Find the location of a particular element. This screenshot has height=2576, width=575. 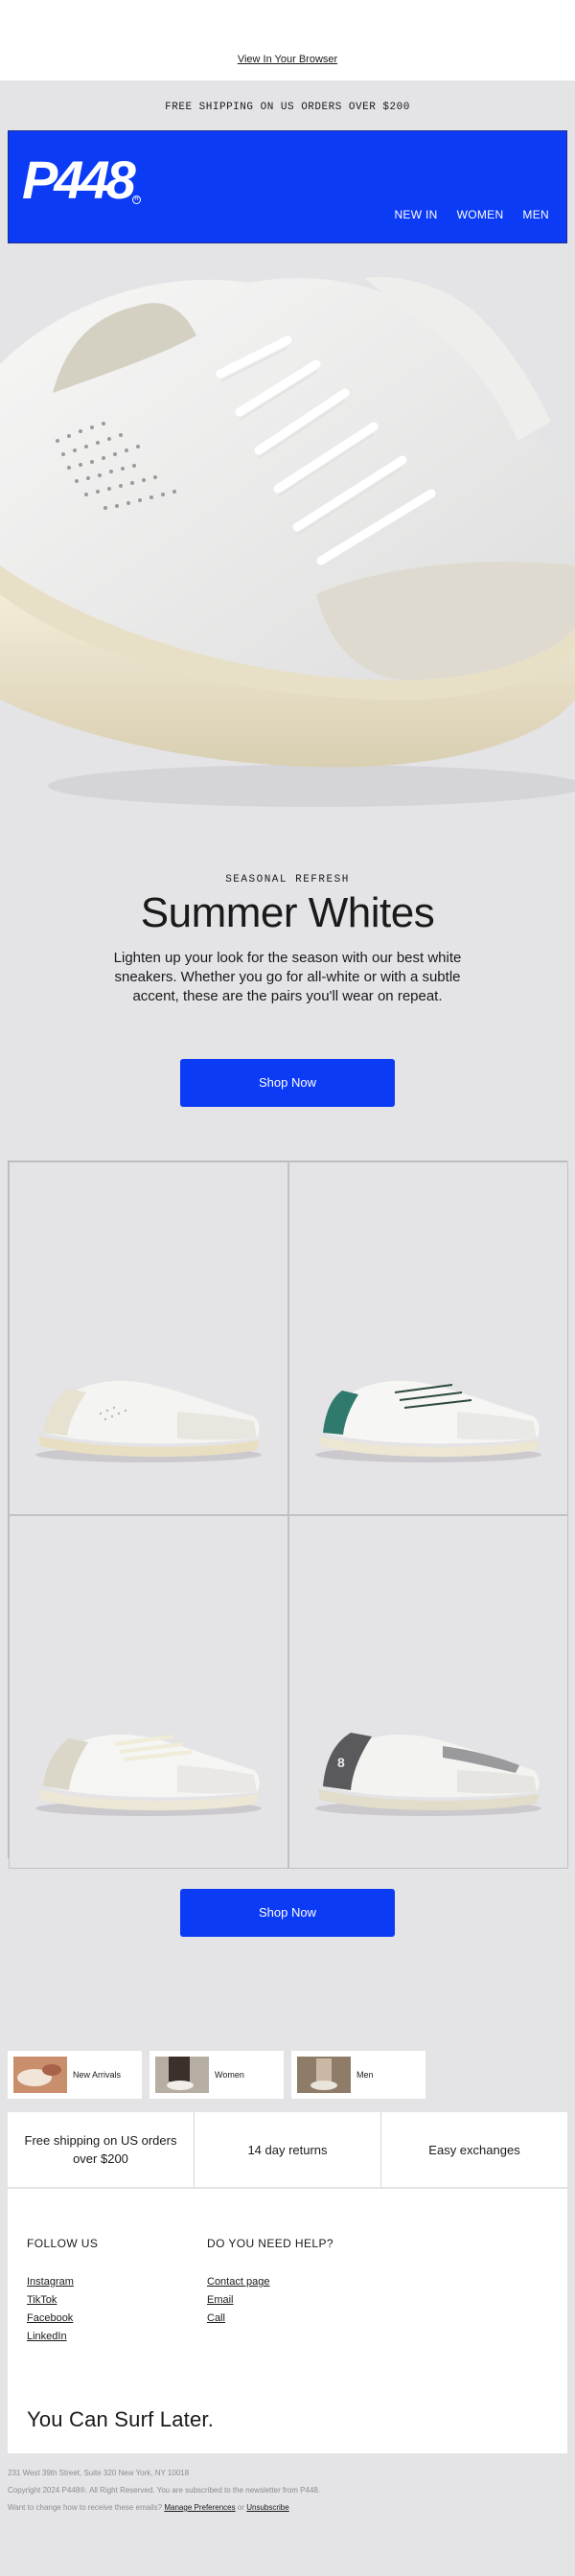

facebook-link: Facebook is located at coordinates (50, 2319).